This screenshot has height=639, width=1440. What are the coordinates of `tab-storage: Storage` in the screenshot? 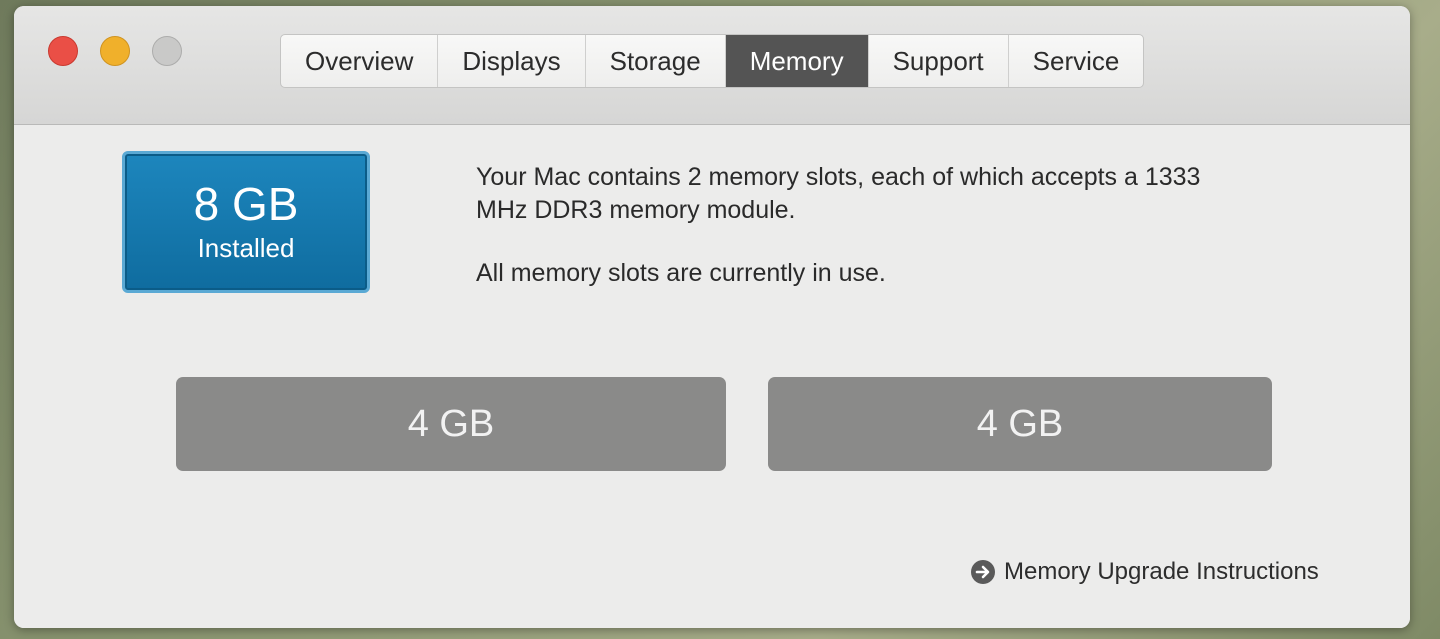 It's located at (656, 61).